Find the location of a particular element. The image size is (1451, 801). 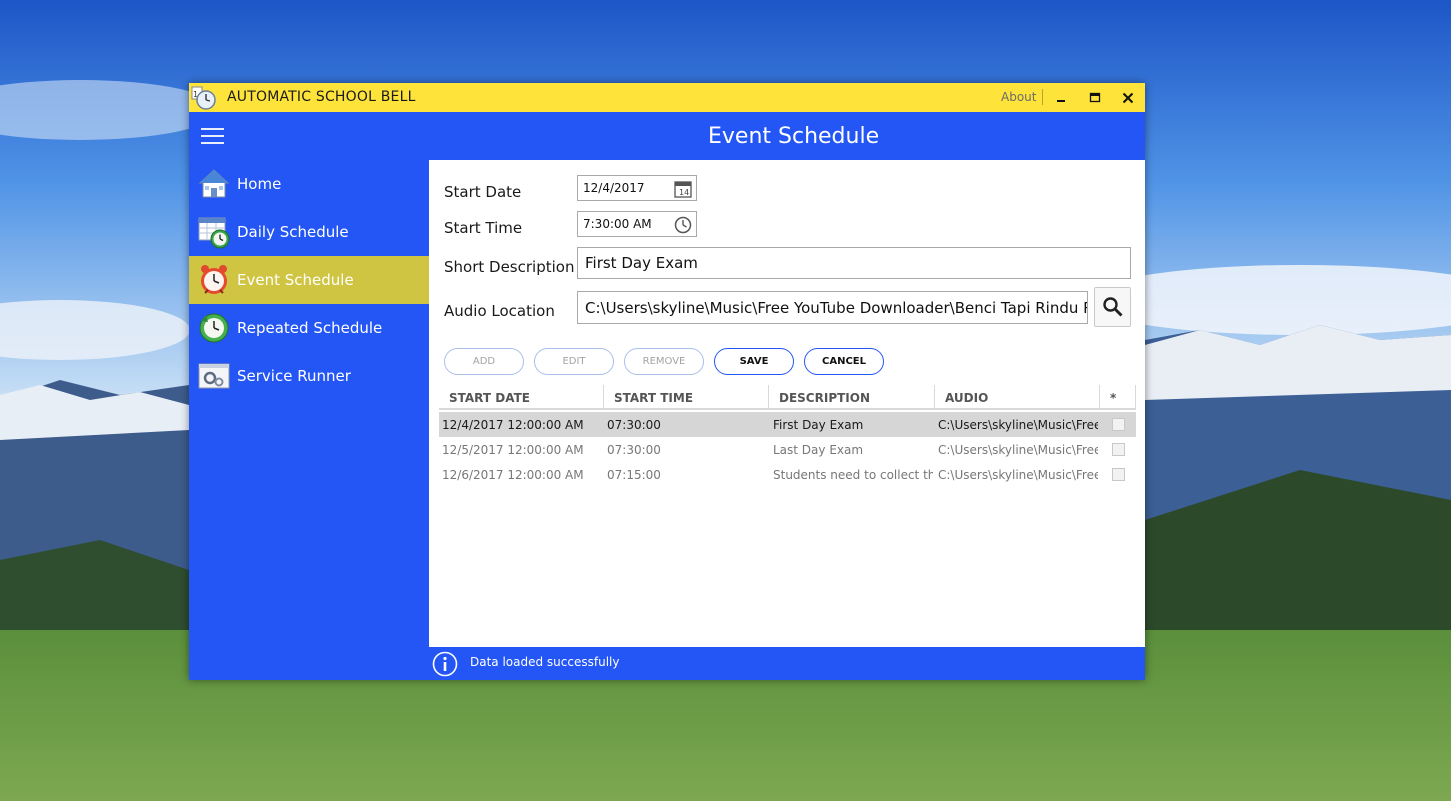

sidebar-item-event-schedule: Event Schedule is located at coordinates (309, 280).